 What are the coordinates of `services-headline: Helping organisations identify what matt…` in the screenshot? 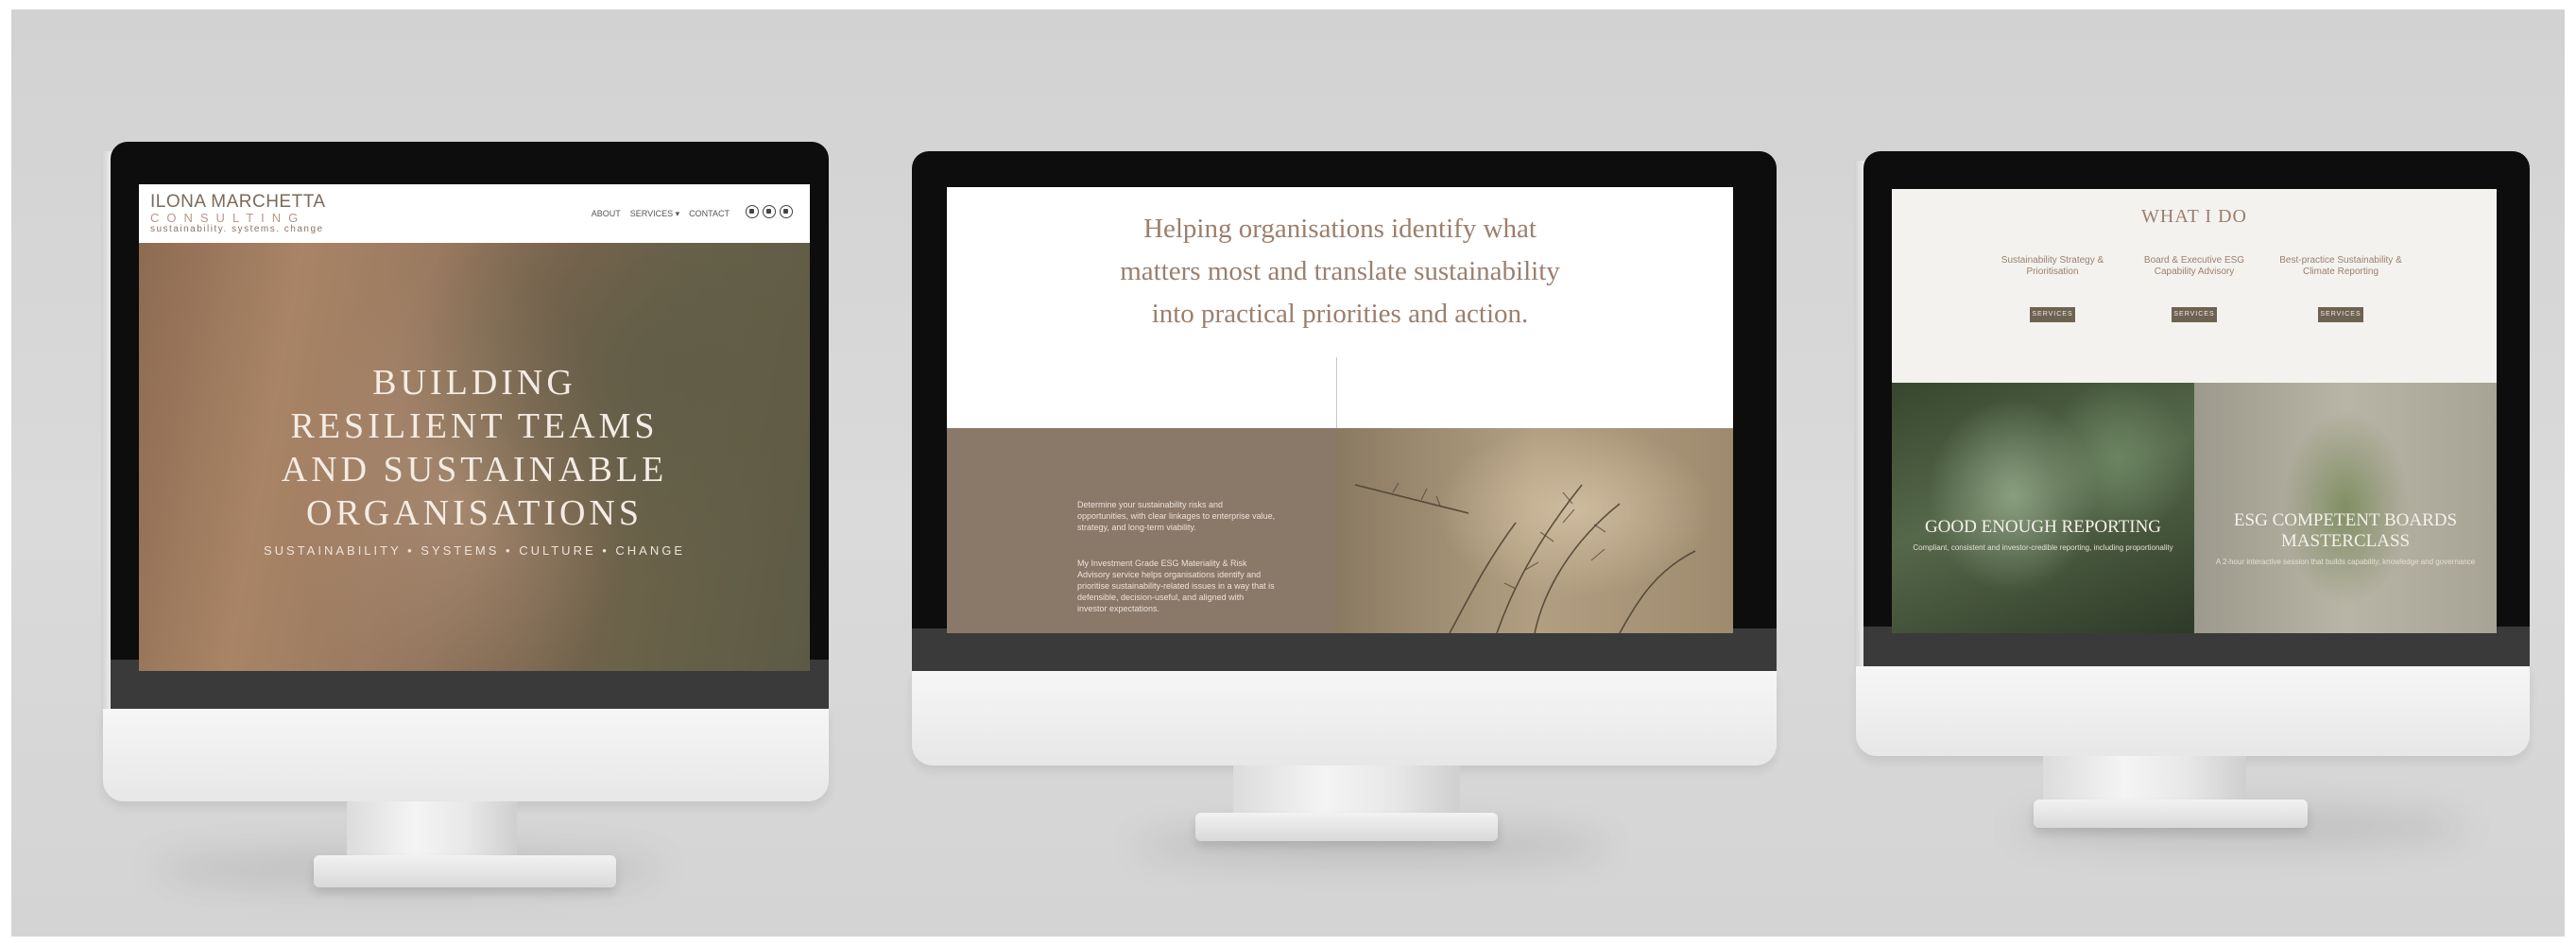 It's located at (1340, 272).